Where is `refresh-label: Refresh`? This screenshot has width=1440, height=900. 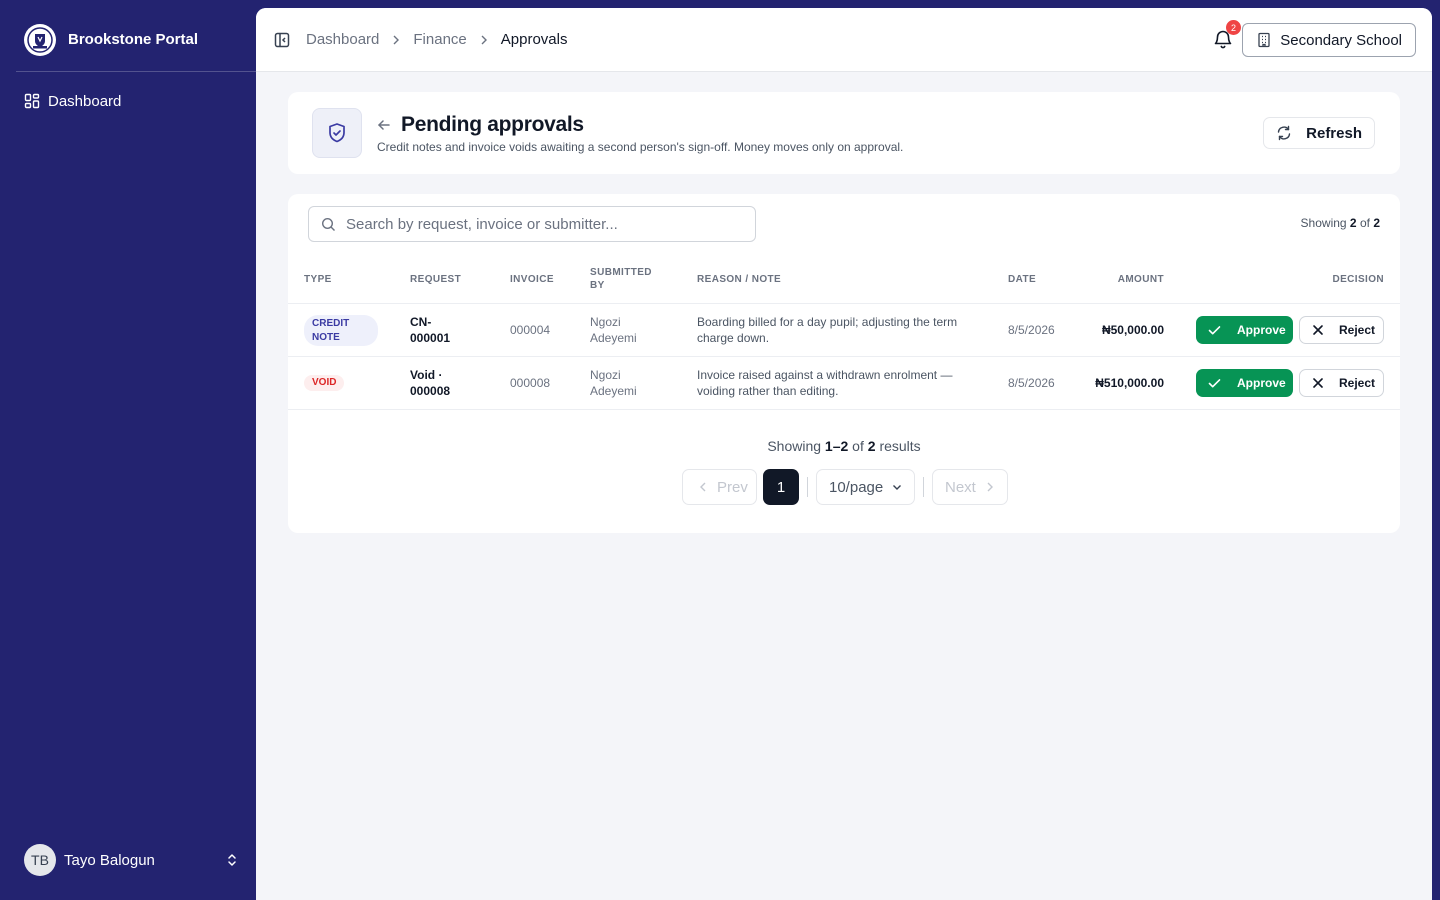
refresh-label: Refresh is located at coordinates (1334, 133).